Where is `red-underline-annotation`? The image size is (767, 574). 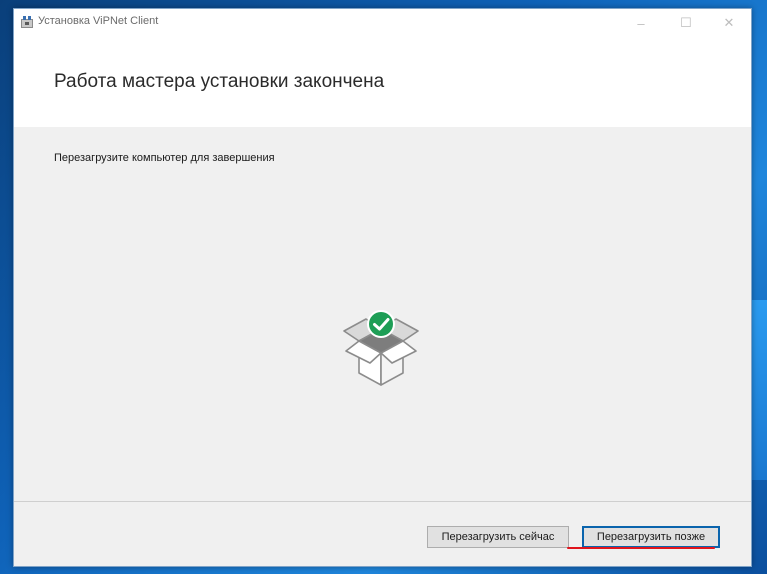 red-underline-annotation is located at coordinates (641, 548).